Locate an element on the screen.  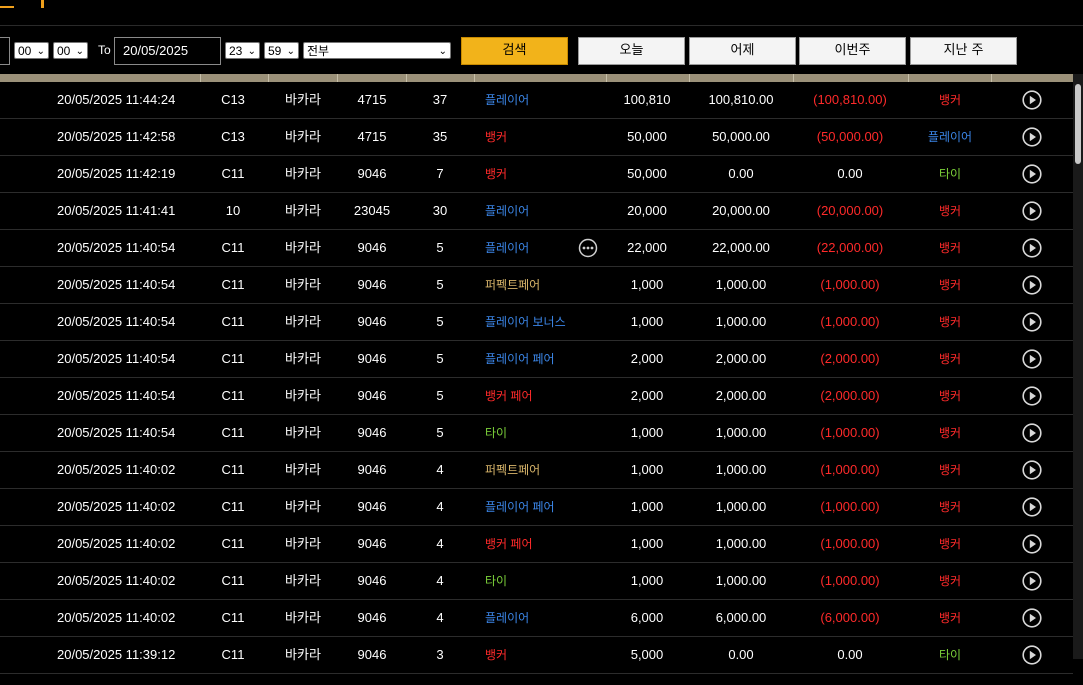
valid-amount: 2,000.00 is located at coordinates (741, 358).